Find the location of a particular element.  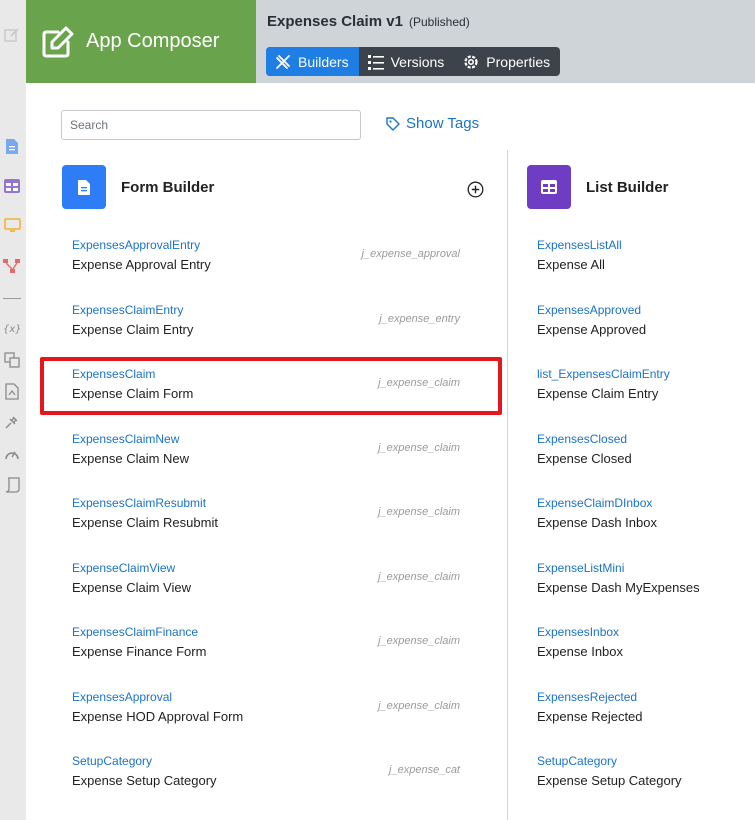

list-item: ExpensesListAll Expense All is located at coordinates (642, 263).